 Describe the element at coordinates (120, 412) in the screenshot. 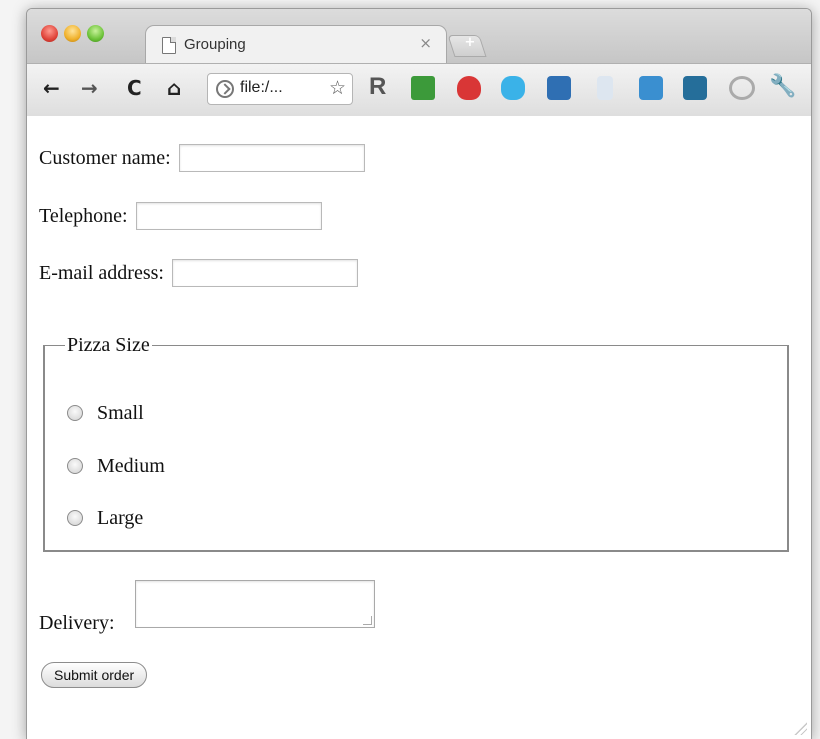

I see `radio-small-label: Small` at that location.